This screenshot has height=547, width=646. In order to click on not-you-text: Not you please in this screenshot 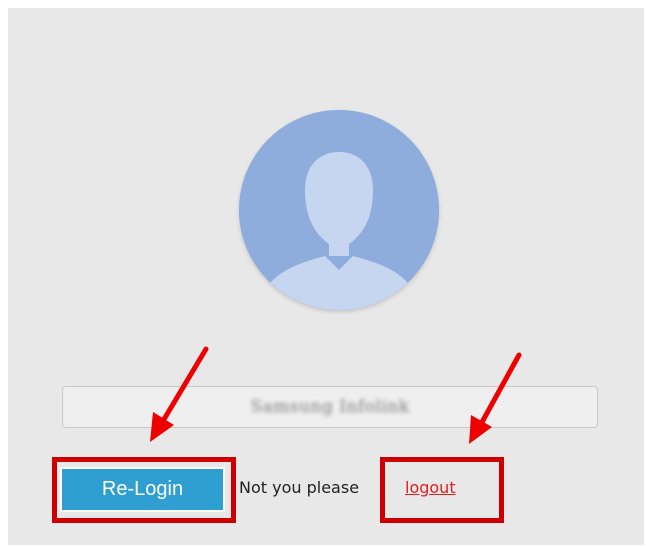, I will do `click(299, 487)`.